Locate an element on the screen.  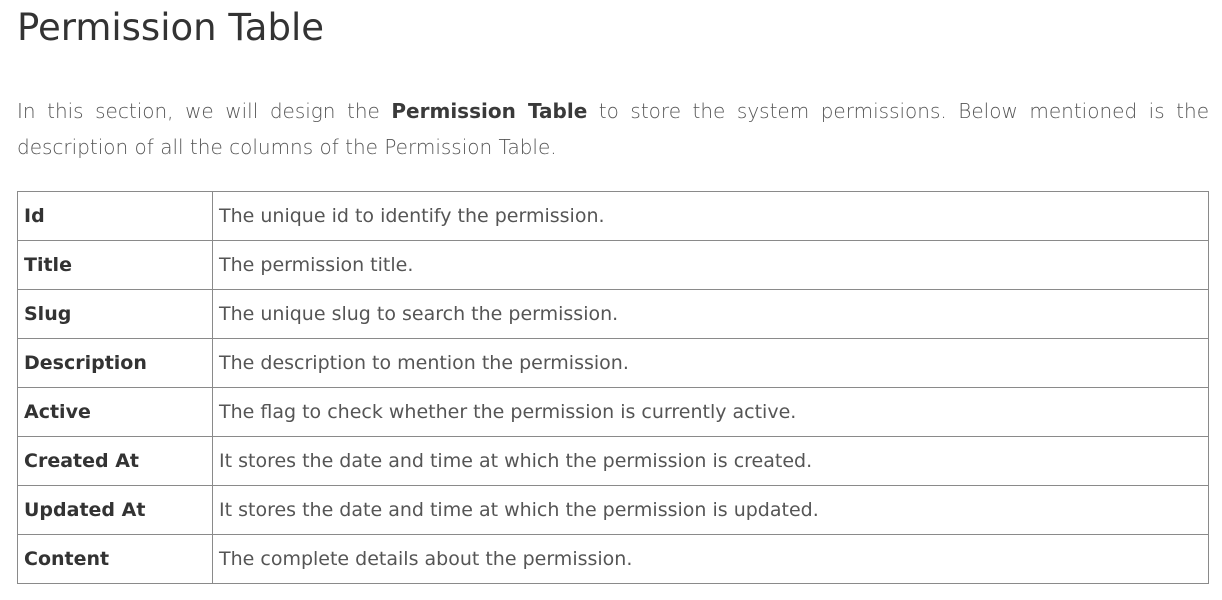
column-name-cell: Description is located at coordinates (115, 363).